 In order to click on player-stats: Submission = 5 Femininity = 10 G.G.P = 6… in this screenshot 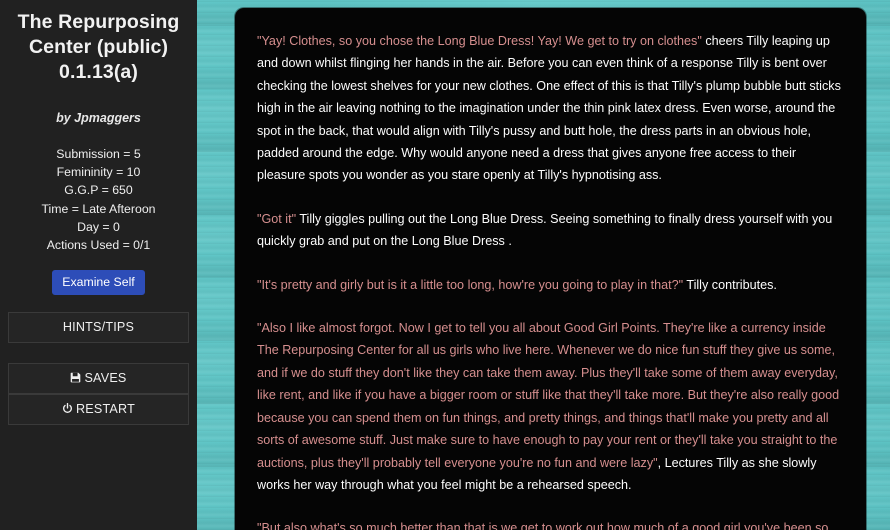, I will do `click(98, 199)`.